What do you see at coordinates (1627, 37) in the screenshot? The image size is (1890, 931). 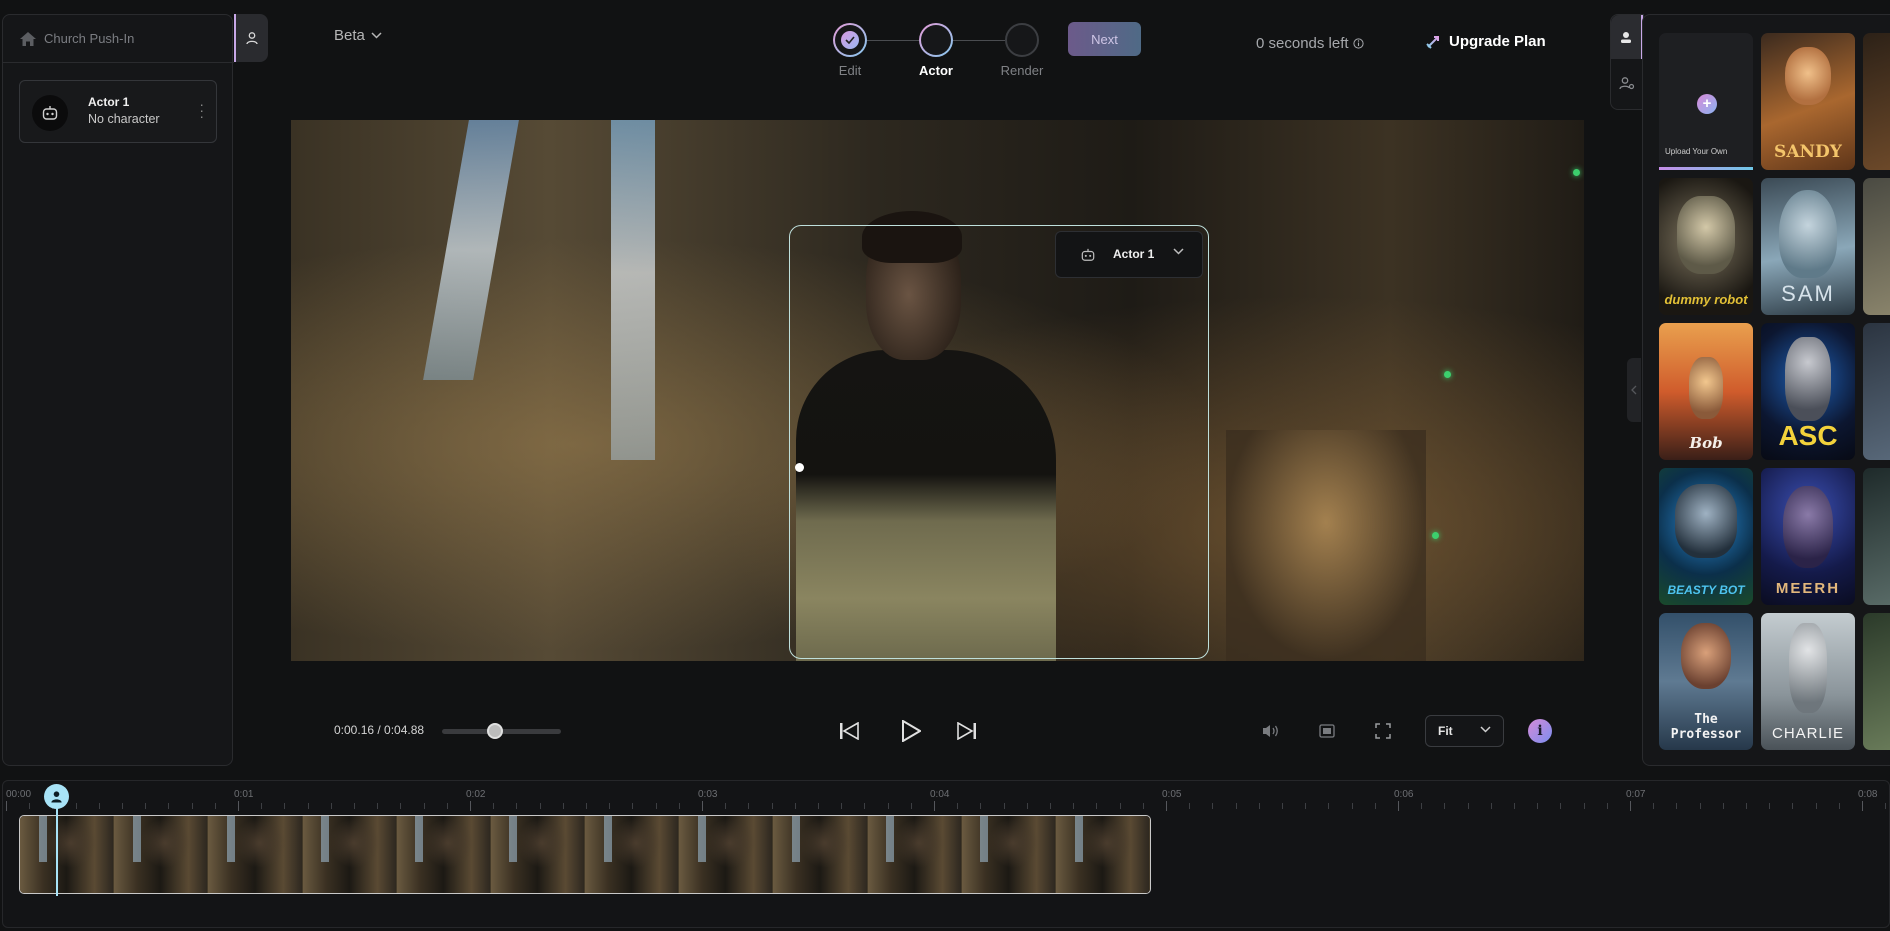 I see `tab-characters` at bounding box center [1627, 37].